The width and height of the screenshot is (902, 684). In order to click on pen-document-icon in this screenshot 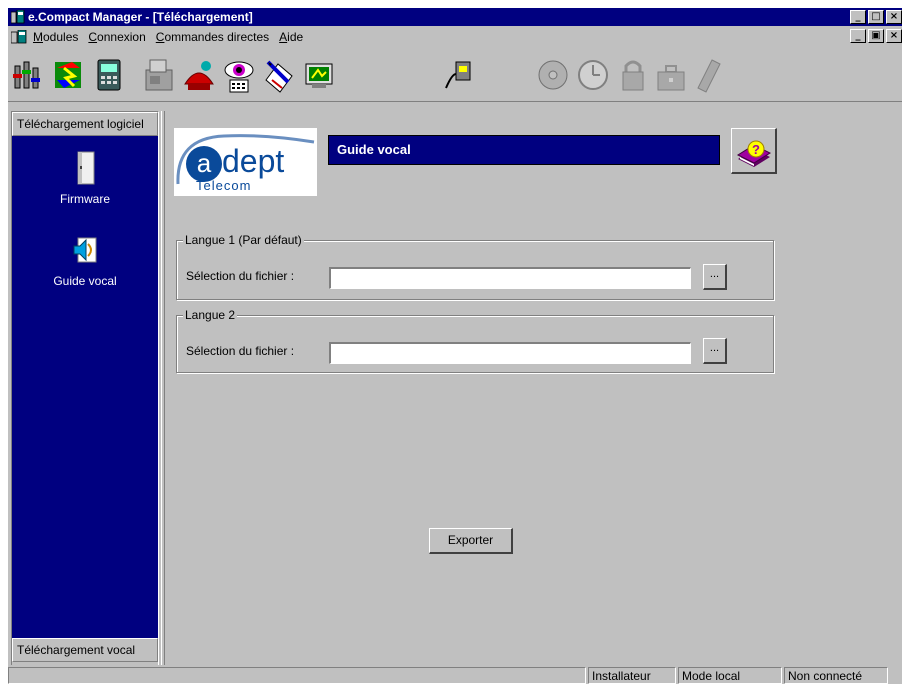, I will do `click(279, 75)`.